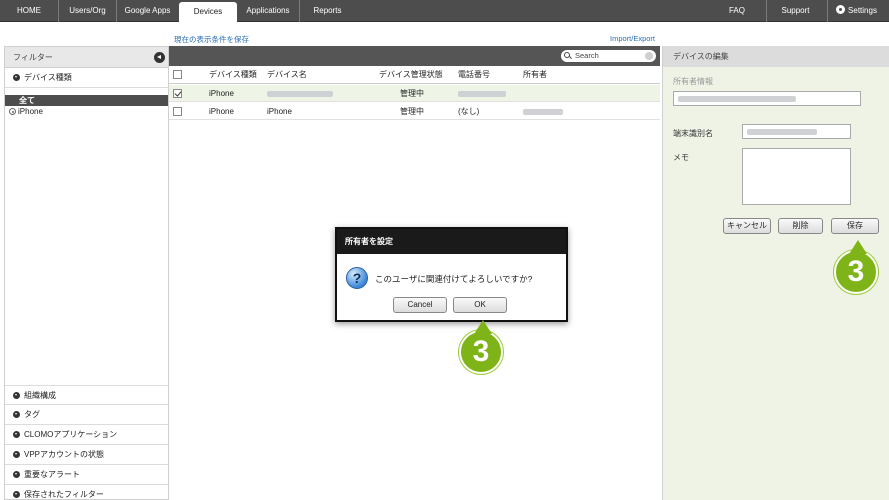  What do you see at coordinates (414, 56) in the screenshot?
I see `list-toolbar: Search` at bounding box center [414, 56].